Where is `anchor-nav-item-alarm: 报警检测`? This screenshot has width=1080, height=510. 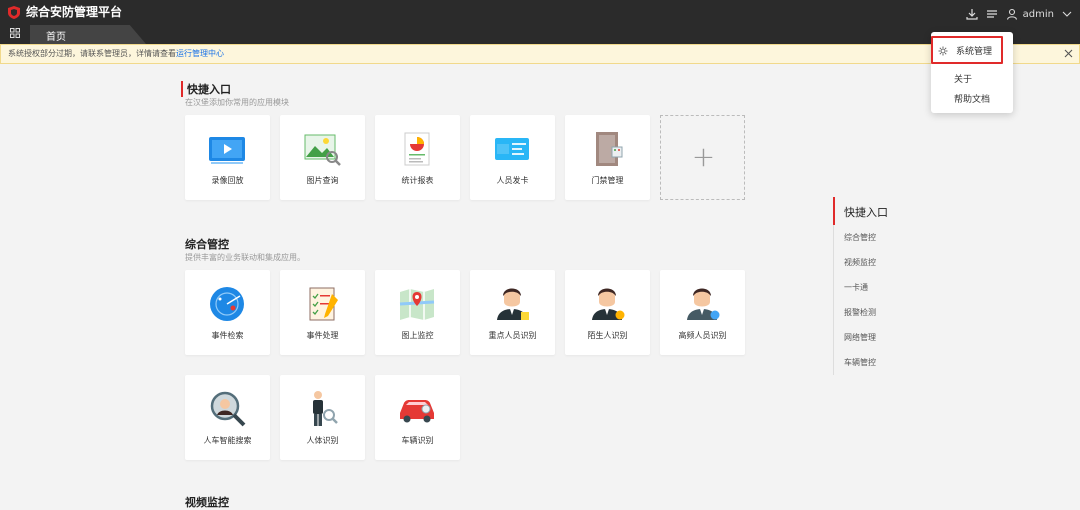 anchor-nav-item-alarm: 报警检测 is located at coordinates (860, 312).